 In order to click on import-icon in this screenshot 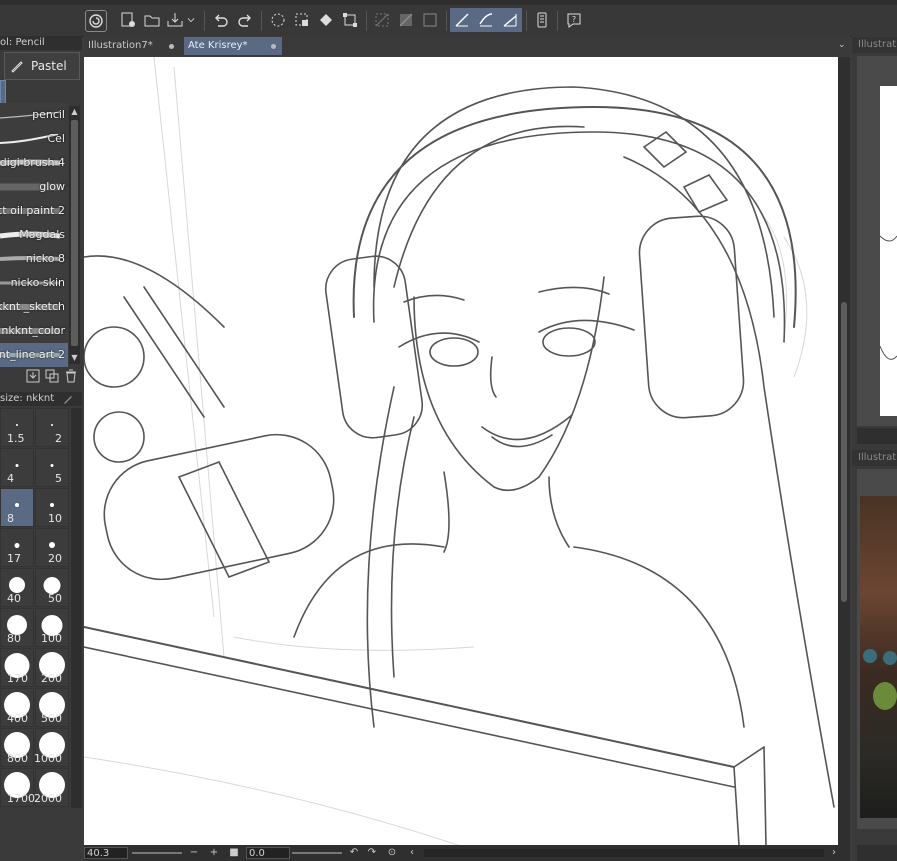, I will do `click(33, 376)`.